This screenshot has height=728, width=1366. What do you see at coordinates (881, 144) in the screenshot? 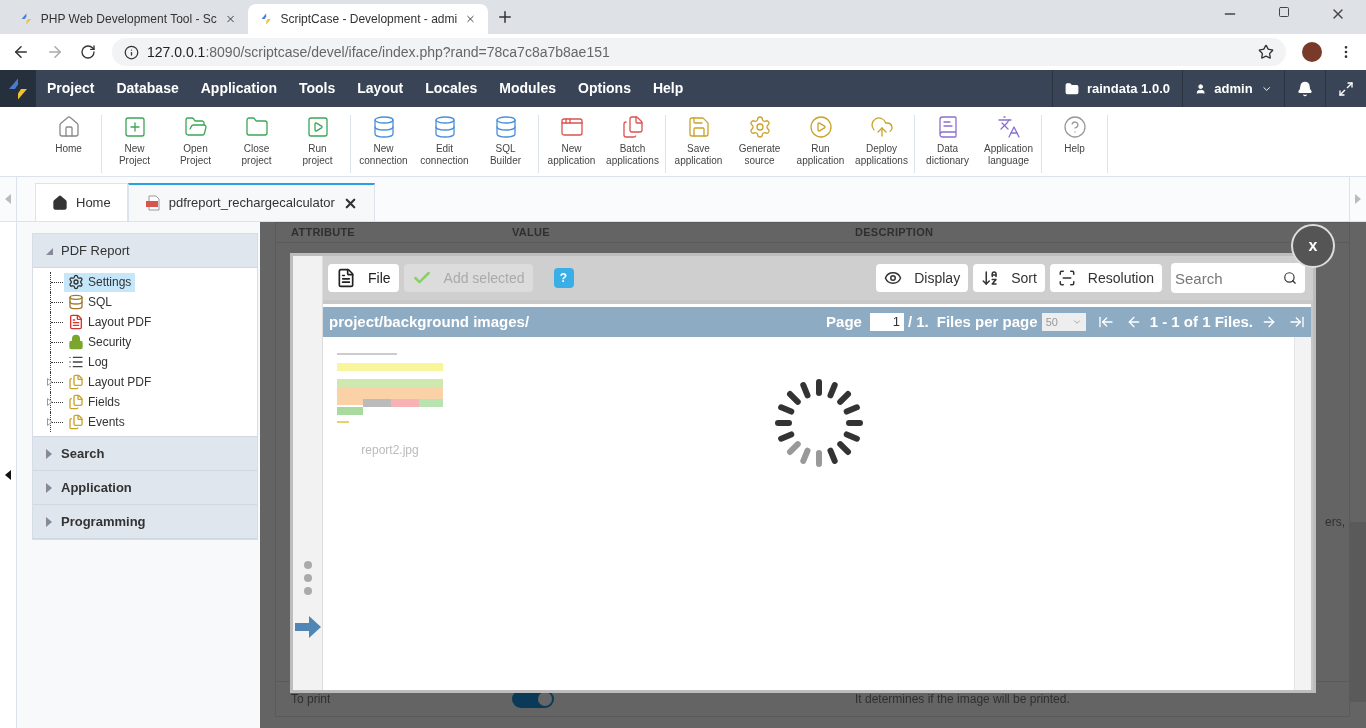
I see `toolbar-button: Deploy applications` at bounding box center [881, 144].